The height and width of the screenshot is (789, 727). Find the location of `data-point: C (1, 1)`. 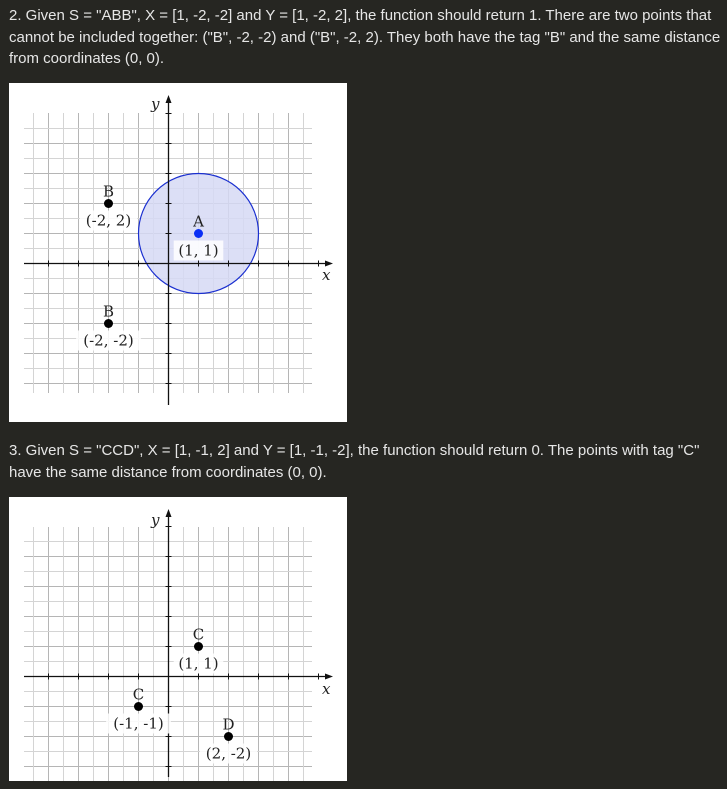

data-point: C (1, 1) is located at coordinates (198, 650).